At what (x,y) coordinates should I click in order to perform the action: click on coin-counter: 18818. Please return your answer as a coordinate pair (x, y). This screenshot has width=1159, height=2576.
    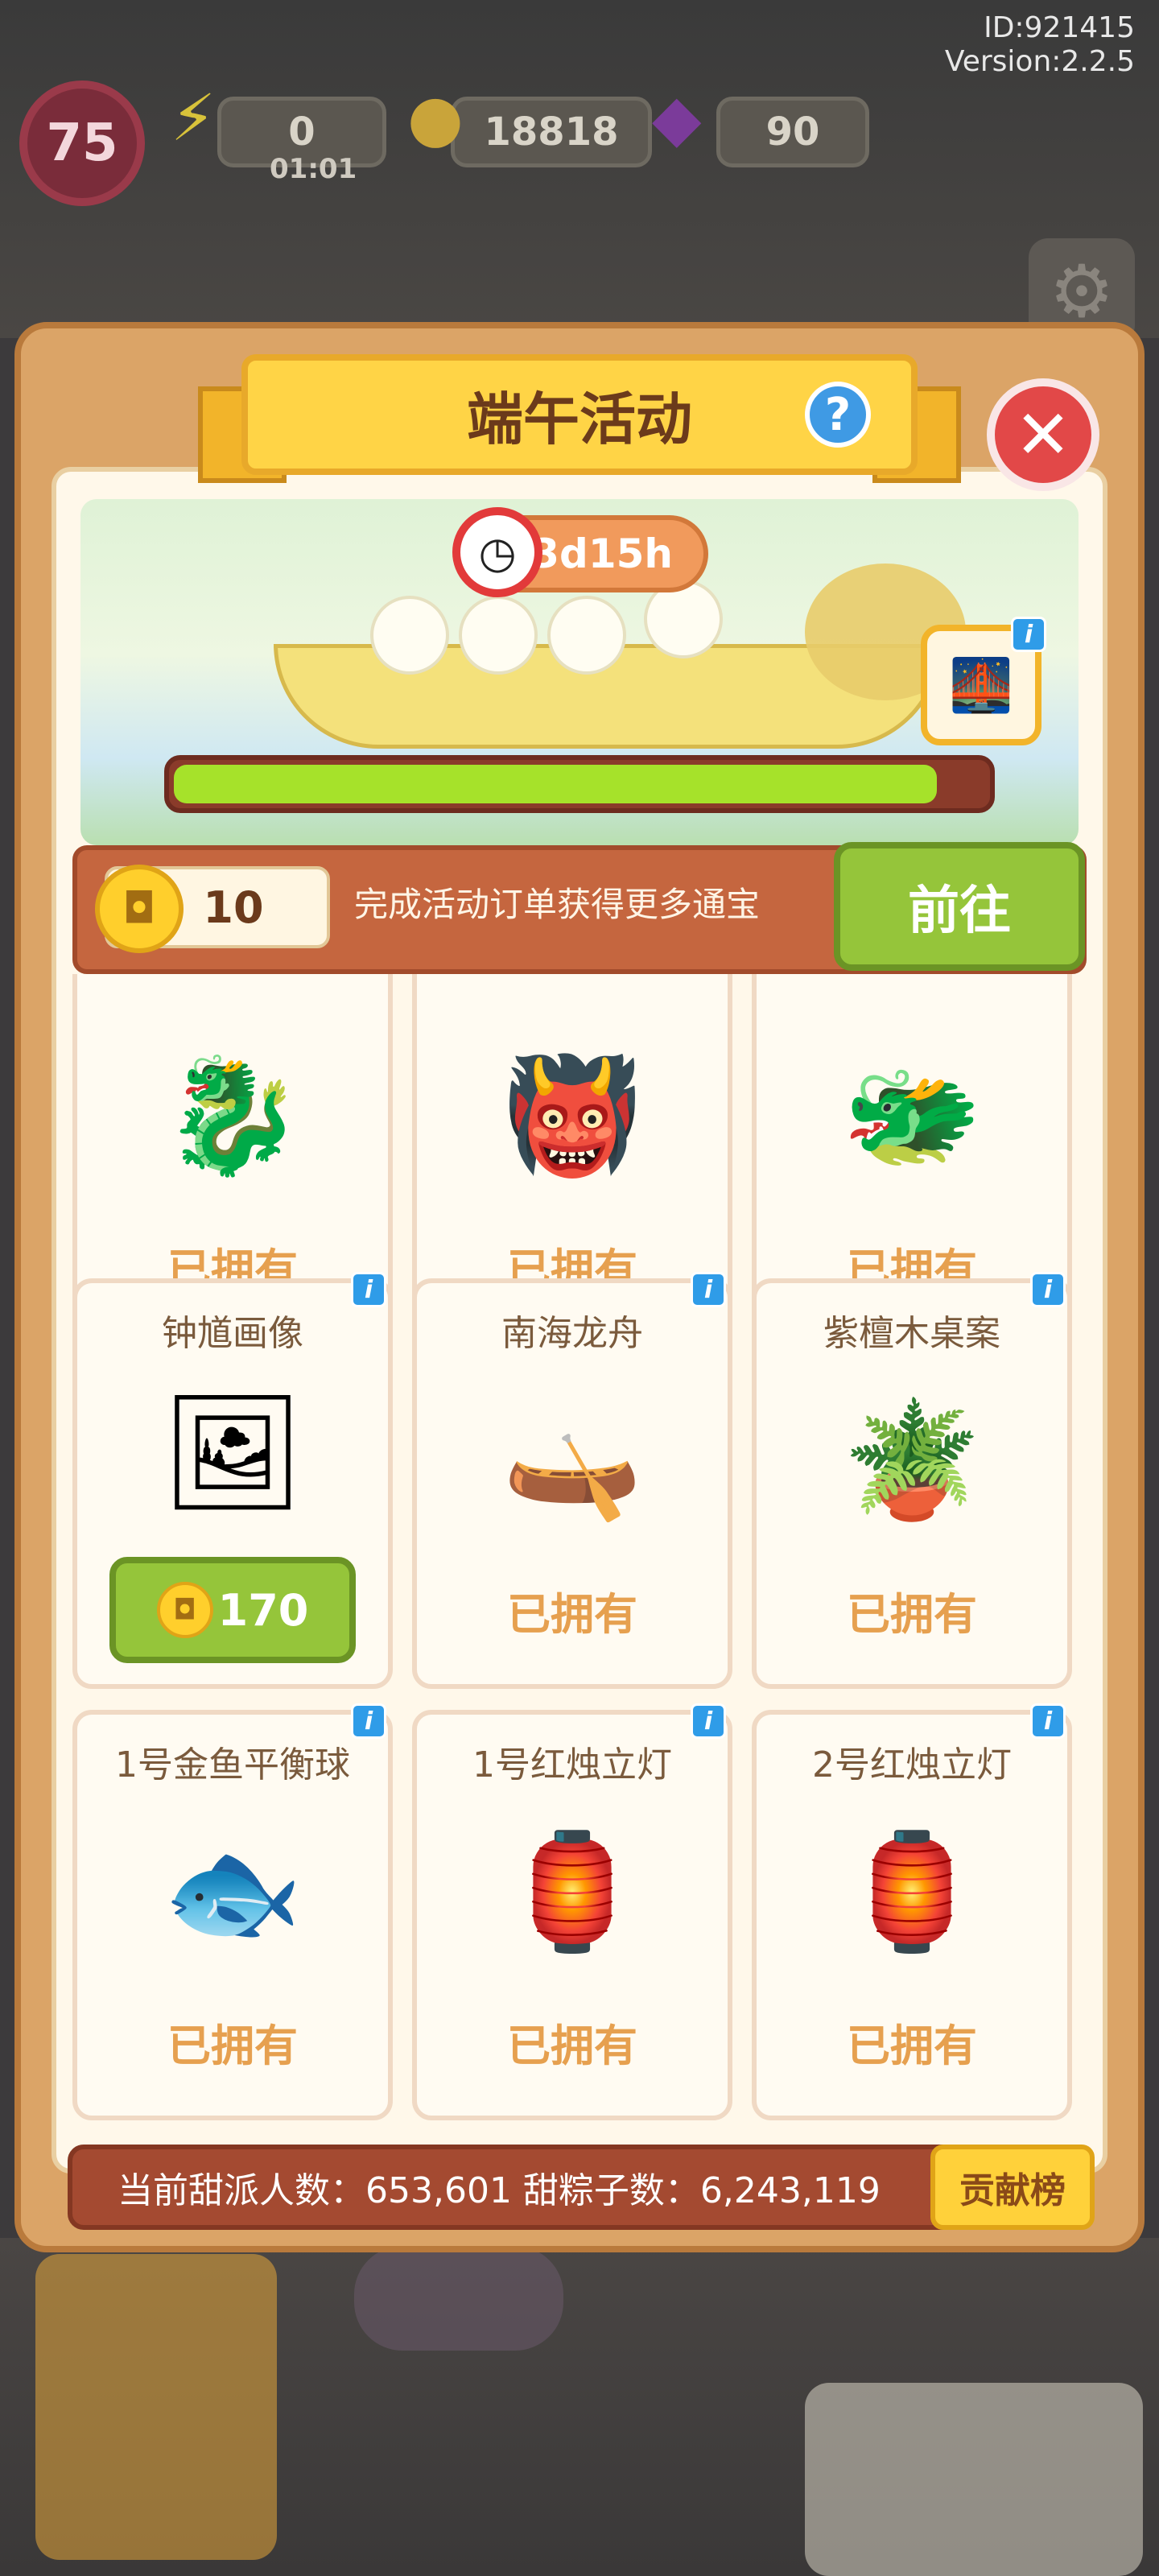
    Looking at the image, I should click on (551, 132).